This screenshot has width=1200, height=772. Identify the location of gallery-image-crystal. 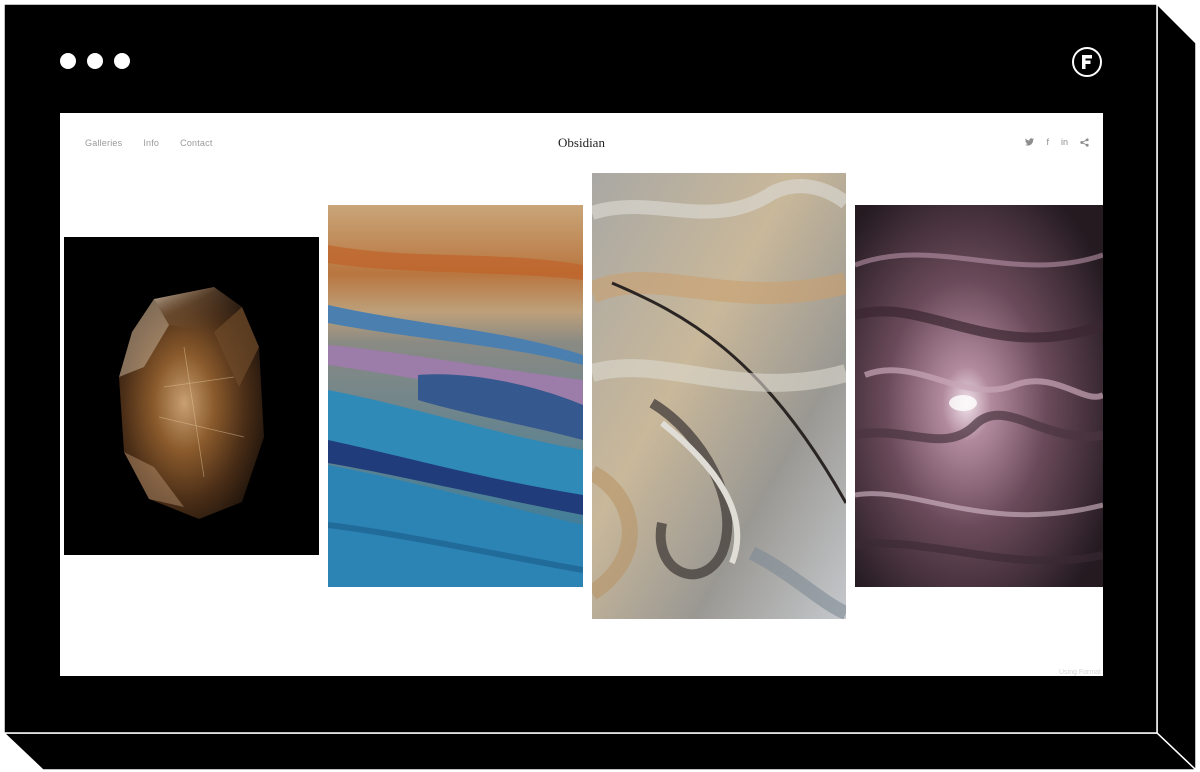
(191, 396).